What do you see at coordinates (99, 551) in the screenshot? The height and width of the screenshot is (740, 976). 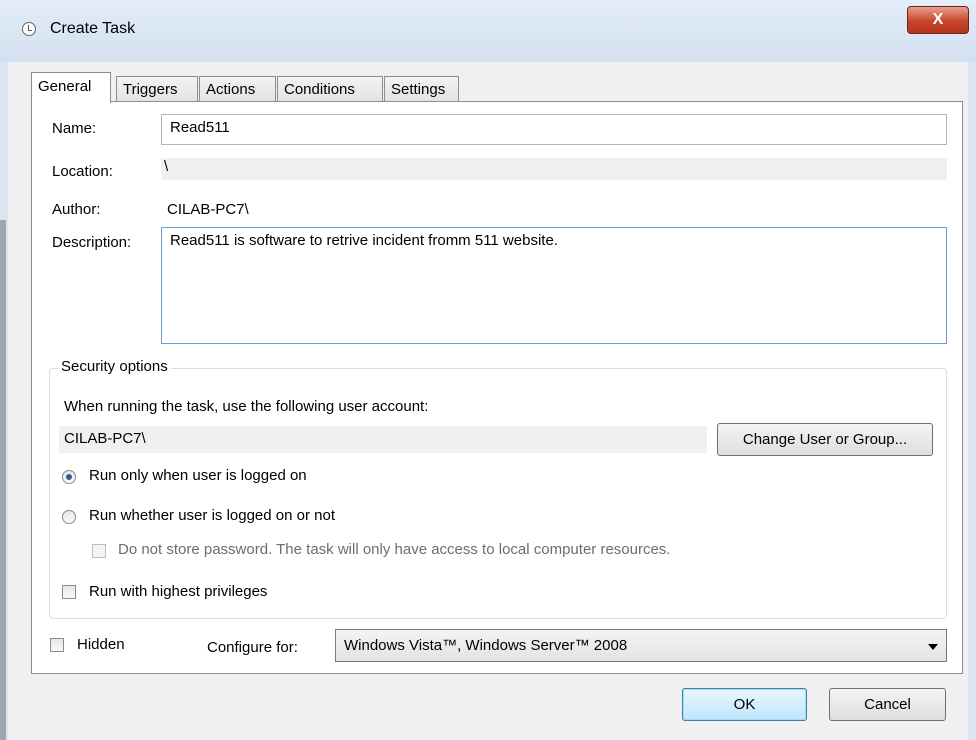 I see `no-store-password-checkbox` at bounding box center [99, 551].